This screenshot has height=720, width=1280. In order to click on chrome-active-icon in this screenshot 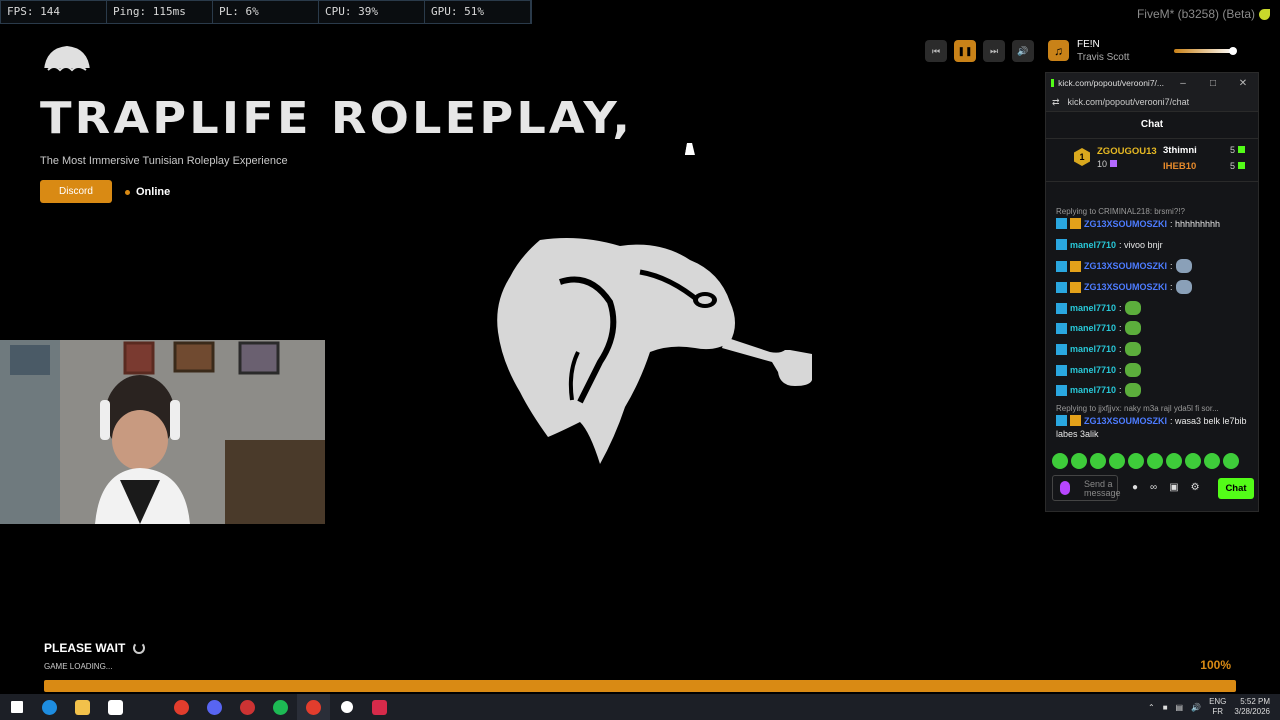, I will do `click(313, 707)`.